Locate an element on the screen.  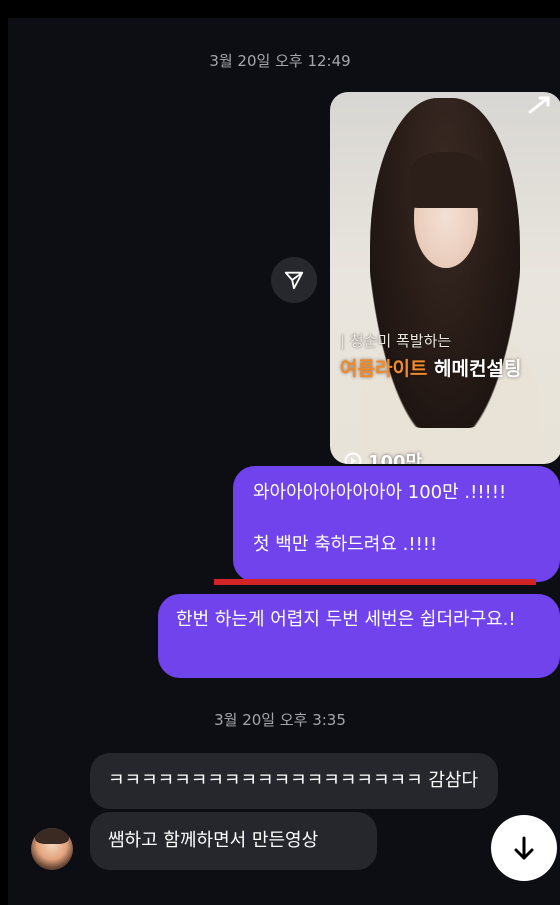
timestamp: 3월 20일 오후 12:49 is located at coordinates (280, 61).